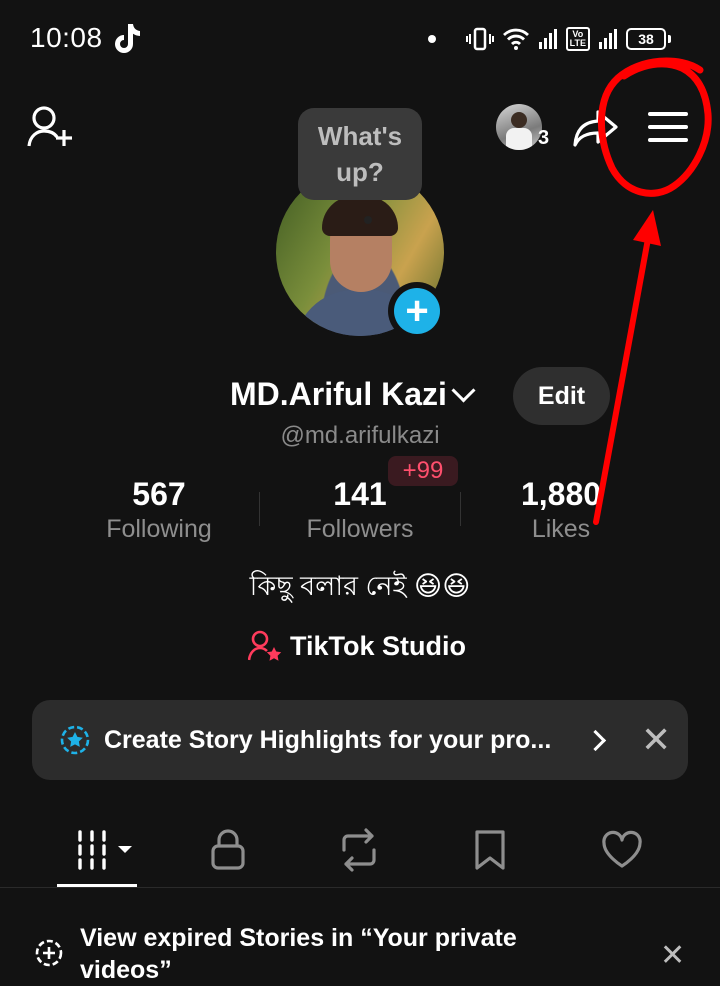 The height and width of the screenshot is (986, 720). What do you see at coordinates (519, 127) in the screenshot?
I see `profile-views-avatar` at bounding box center [519, 127].